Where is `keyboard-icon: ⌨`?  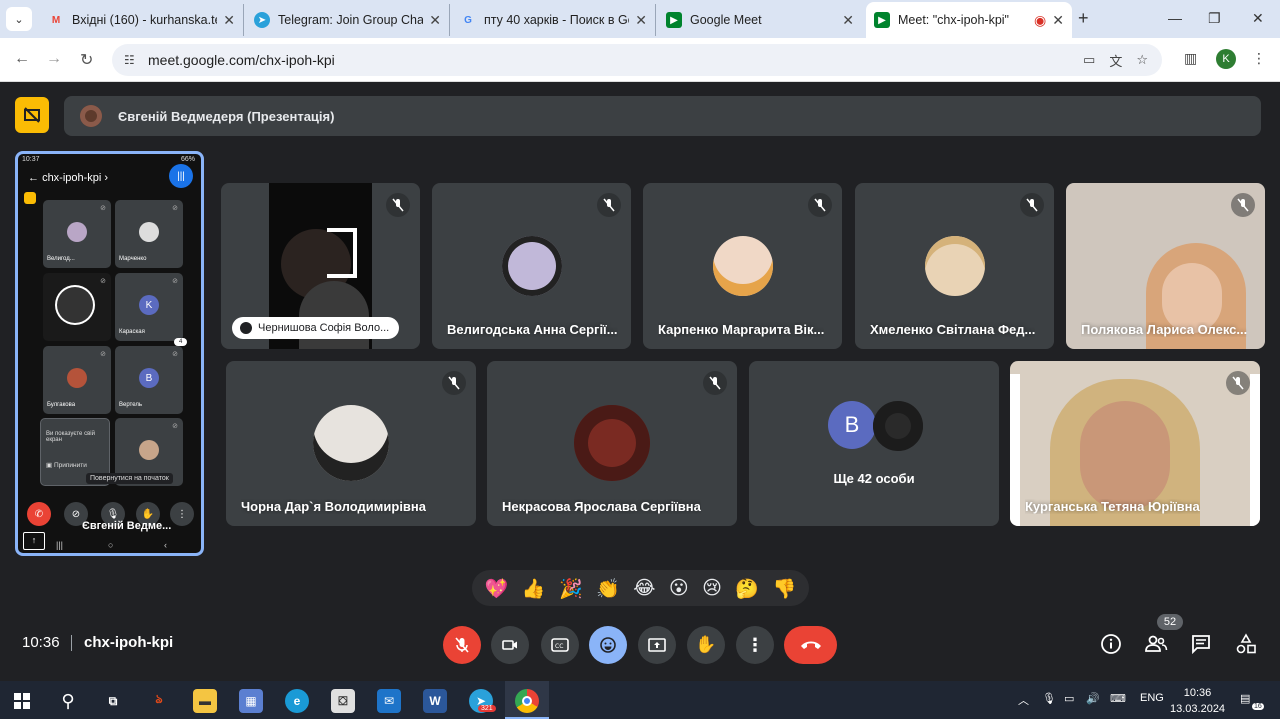
keyboard-icon: ⌨ is located at coordinates (1118, 698).